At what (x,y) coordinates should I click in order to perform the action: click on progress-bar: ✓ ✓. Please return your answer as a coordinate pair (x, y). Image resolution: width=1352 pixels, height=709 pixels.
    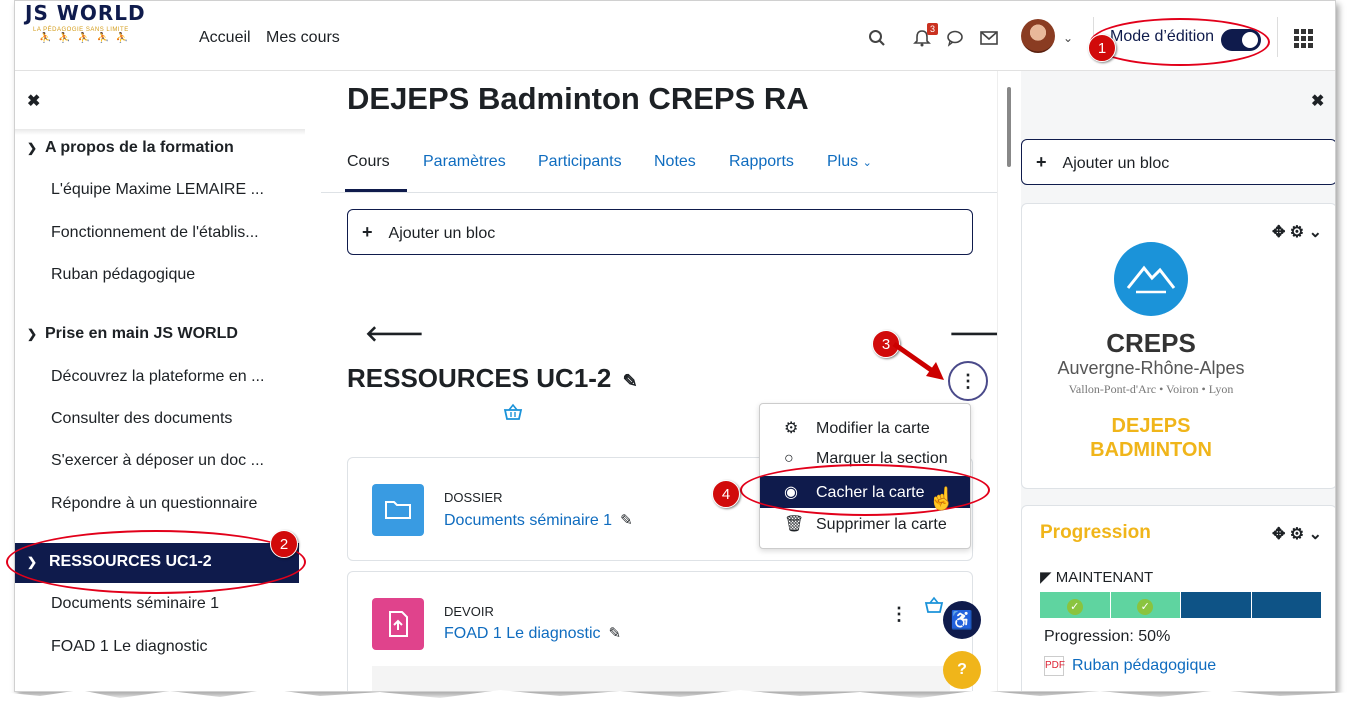
    Looking at the image, I should click on (1181, 605).